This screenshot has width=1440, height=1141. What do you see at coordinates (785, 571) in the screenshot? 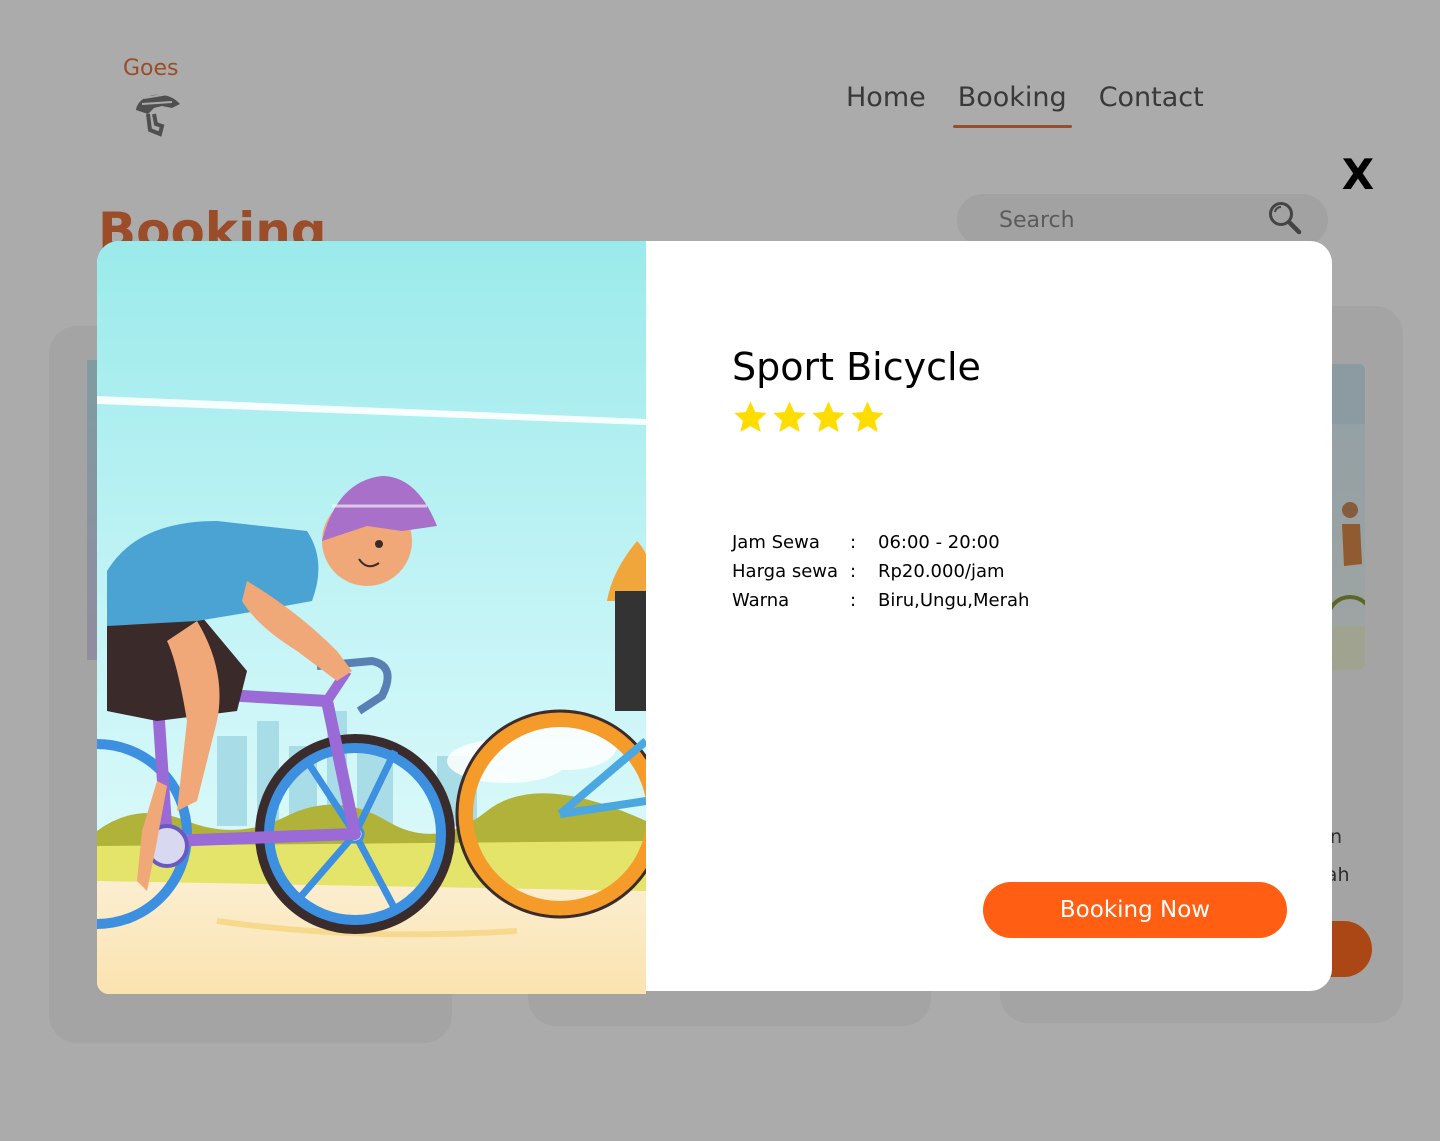
I see `spec-label: Harga sewa` at bounding box center [785, 571].